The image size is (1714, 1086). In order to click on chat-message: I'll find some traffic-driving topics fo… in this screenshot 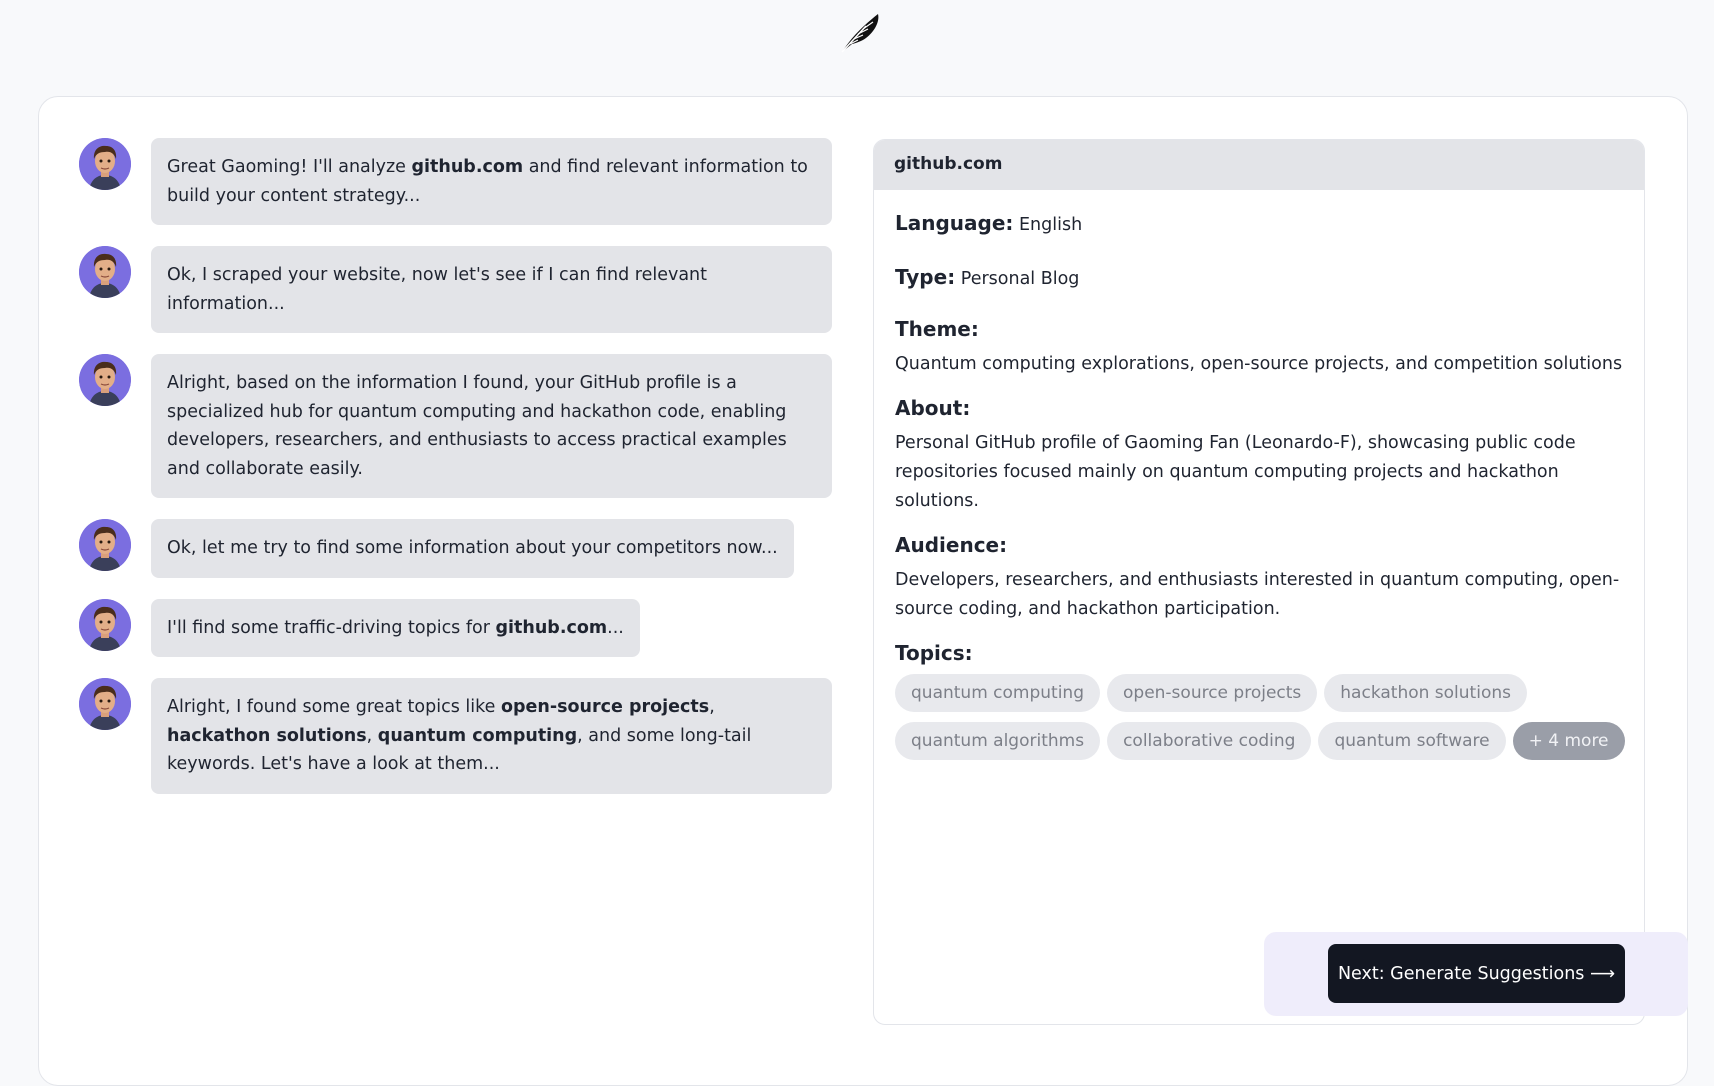, I will do `click(456, 627)`.